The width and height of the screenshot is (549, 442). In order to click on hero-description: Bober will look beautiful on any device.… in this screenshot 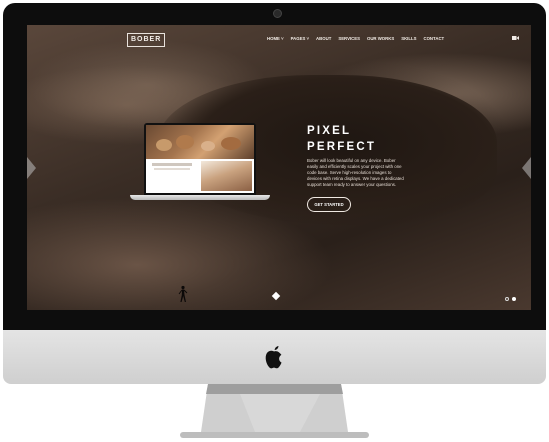, I will do `click(355, 172)`.